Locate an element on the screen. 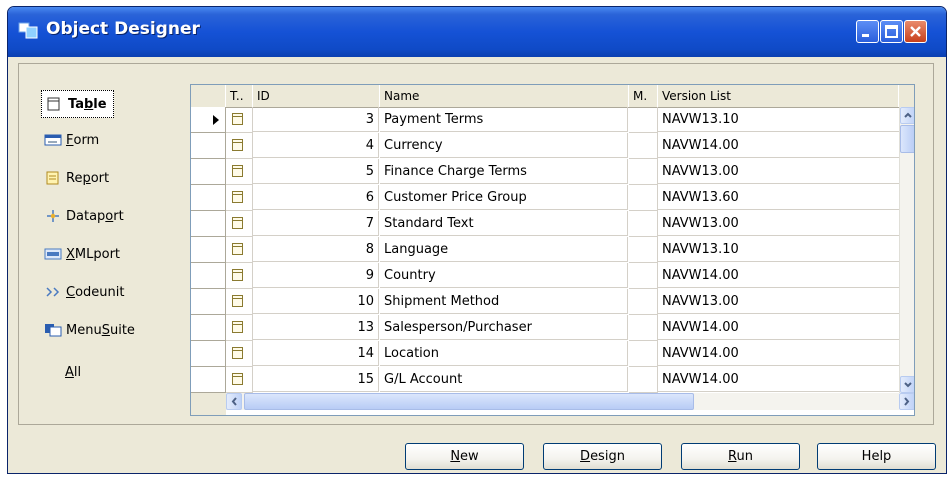  row-id-cell: 10 is located at coordinates (316, 301).